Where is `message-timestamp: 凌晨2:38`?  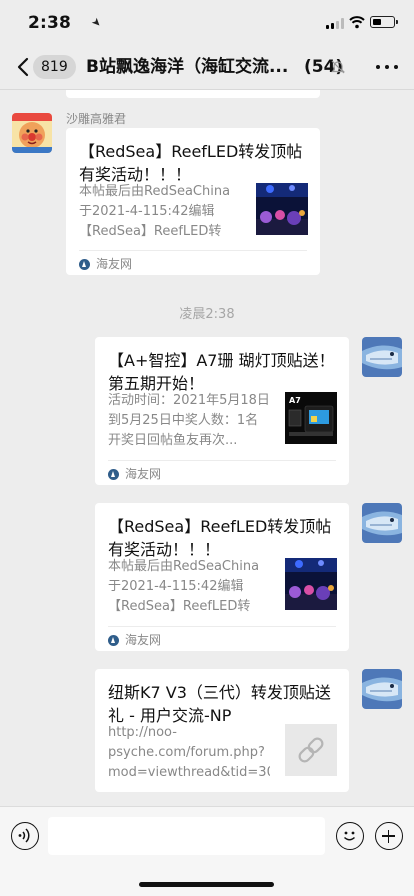
message-timestamp: 凌晨2:38 is located at coordinates (207, 314).